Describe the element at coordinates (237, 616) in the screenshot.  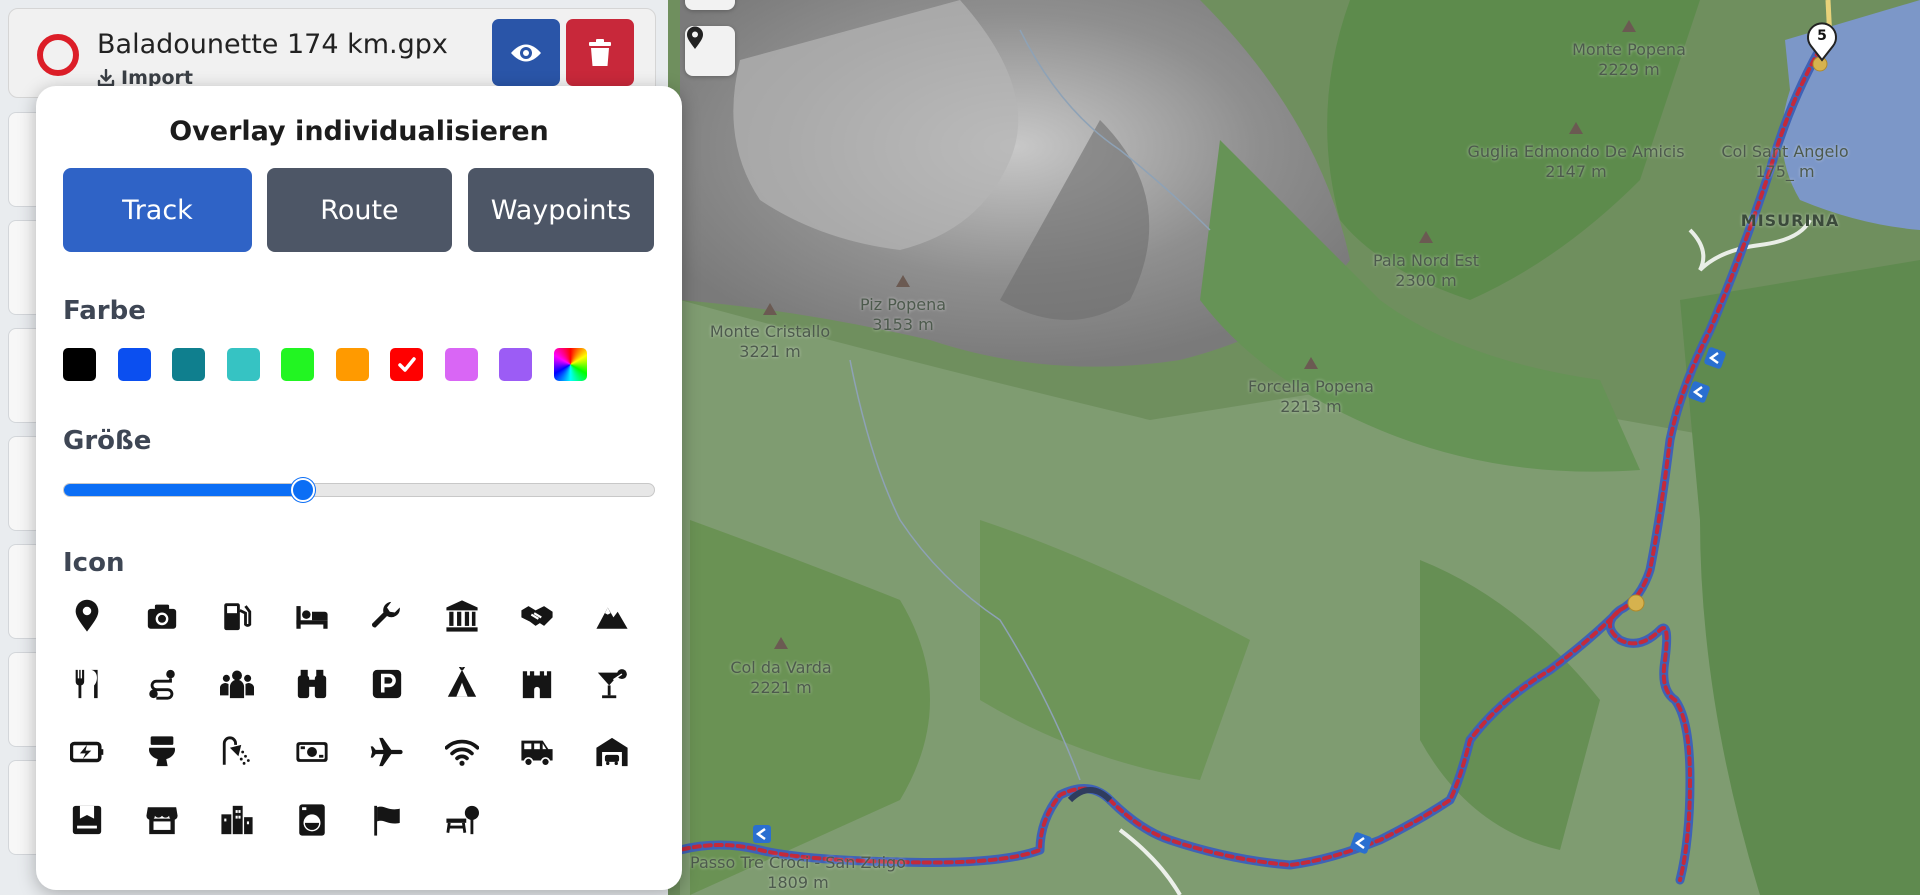
I see `gas-pump-icon` at that location.